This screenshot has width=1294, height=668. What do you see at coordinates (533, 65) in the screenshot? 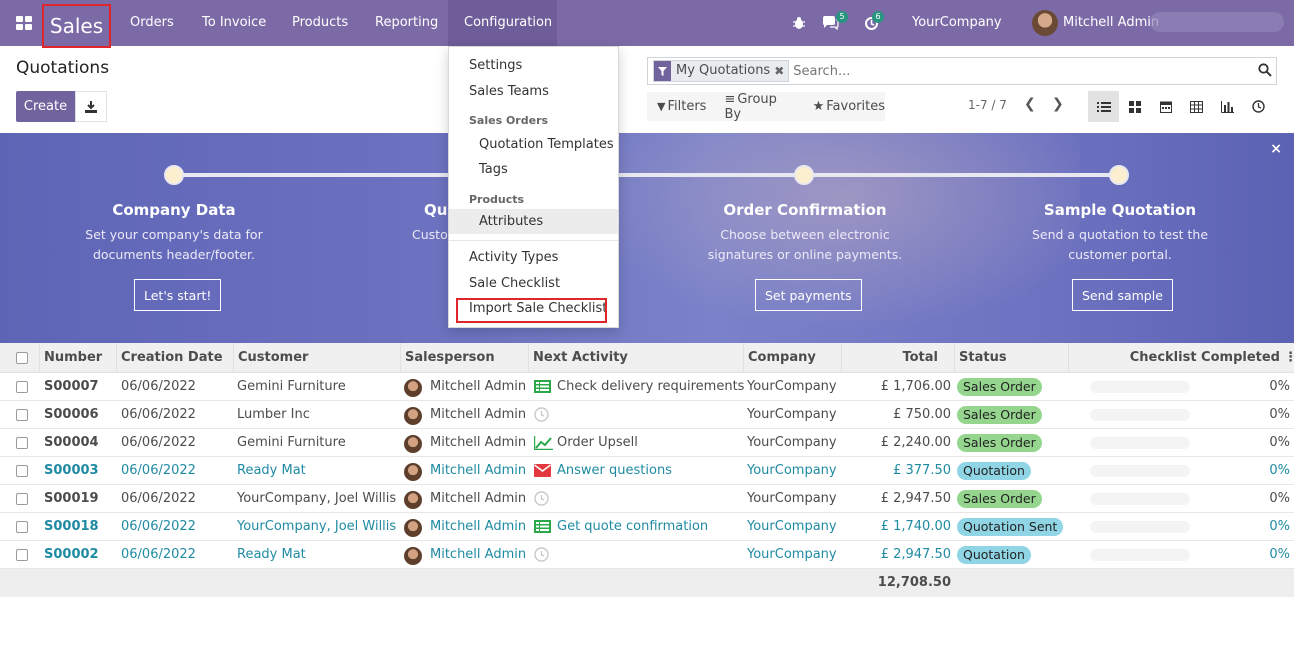
I see `menu-item-settings: Settings` at bounding box center [533, 65].